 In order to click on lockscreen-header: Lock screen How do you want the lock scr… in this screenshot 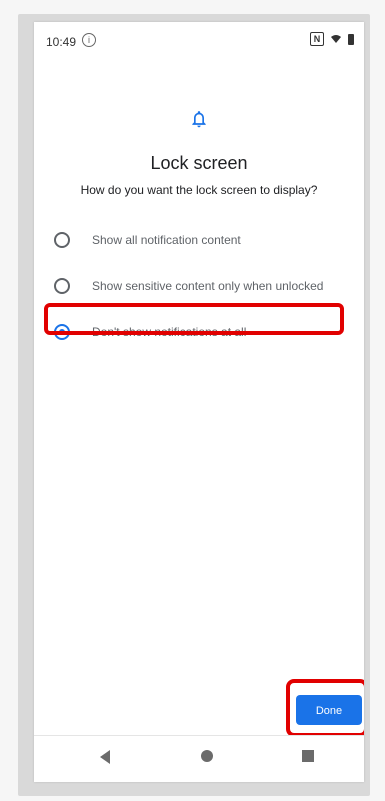, I will do `click(199, 152)`.